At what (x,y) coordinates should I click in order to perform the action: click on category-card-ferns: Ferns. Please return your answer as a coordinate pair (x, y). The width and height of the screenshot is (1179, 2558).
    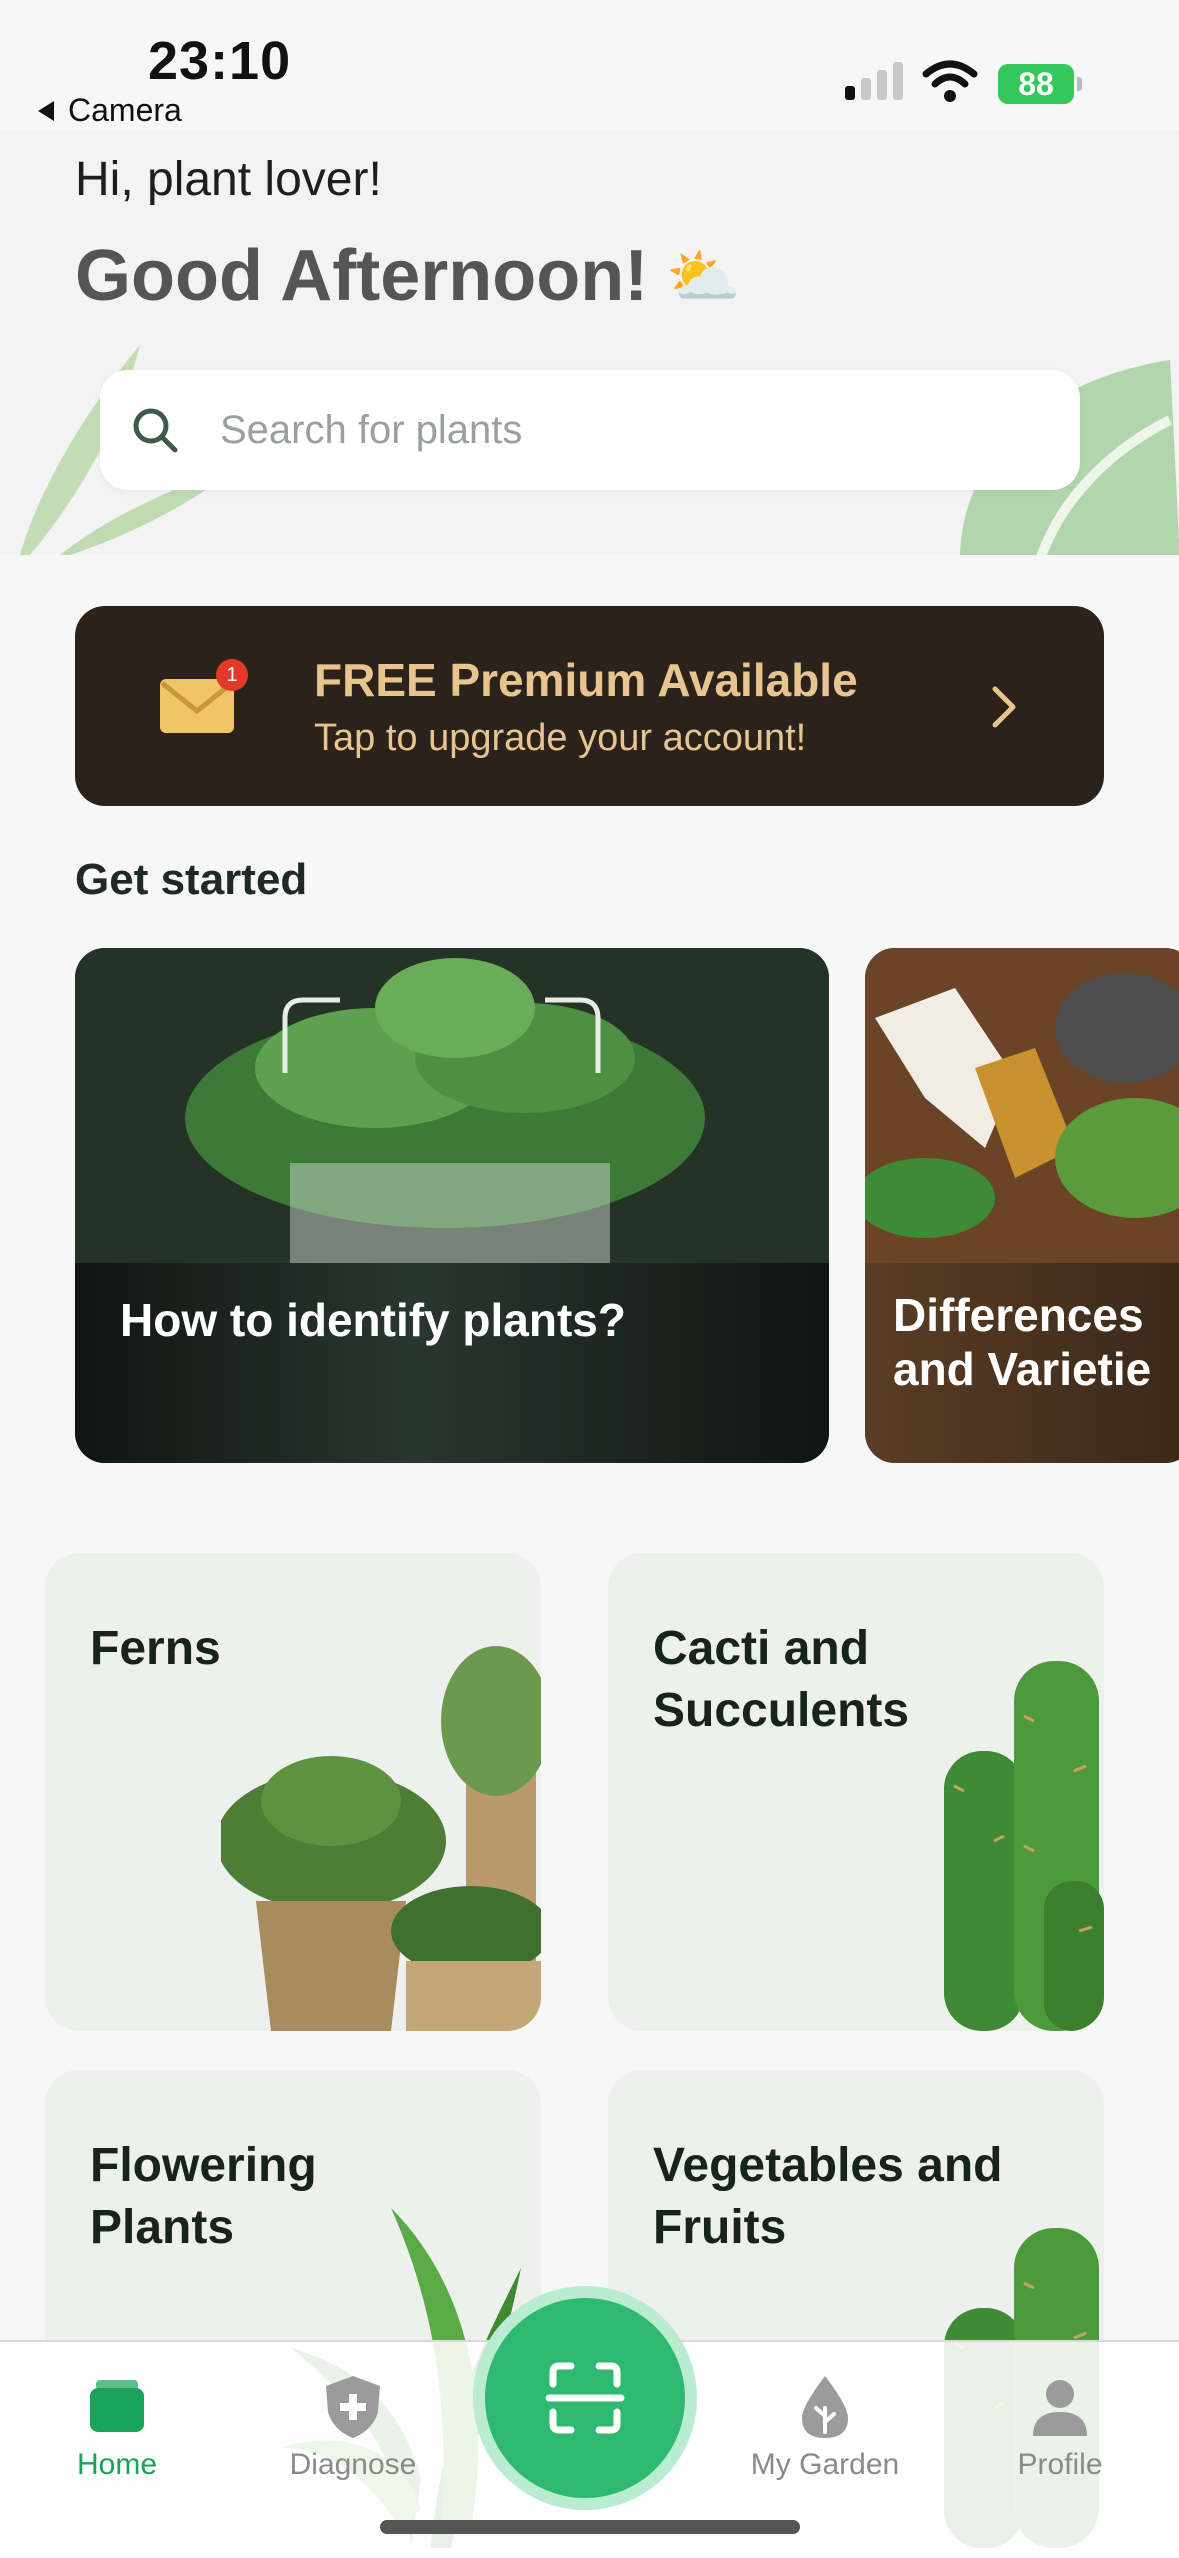
    Looking at the image, I should click on (293, 1792).